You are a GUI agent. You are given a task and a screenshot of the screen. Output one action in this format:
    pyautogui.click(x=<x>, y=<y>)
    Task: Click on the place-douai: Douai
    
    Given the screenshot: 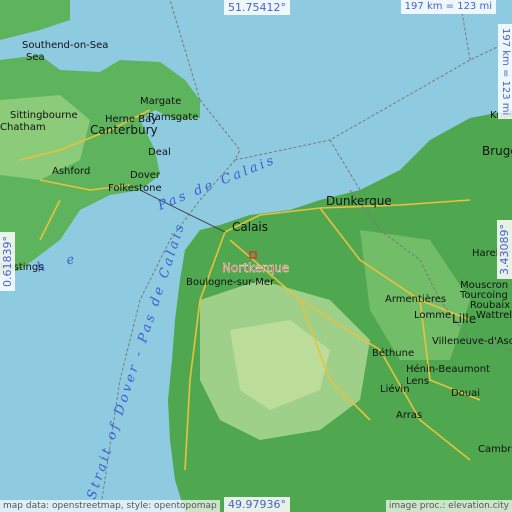 What is the action you would take?
    pyautogui.click(x=465, y=393)
    